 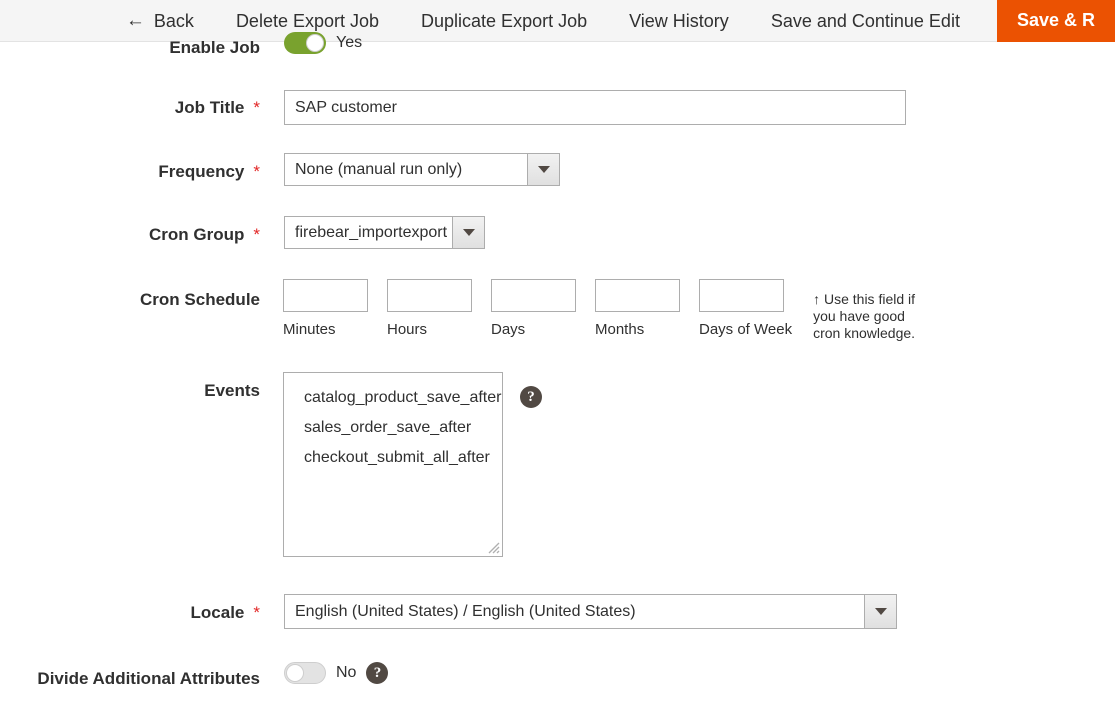 What do you see at coordinates (130, 47) in the screenshot?
I see `enable-job-label-col: Enable Job` at bounding box center [130, 47].